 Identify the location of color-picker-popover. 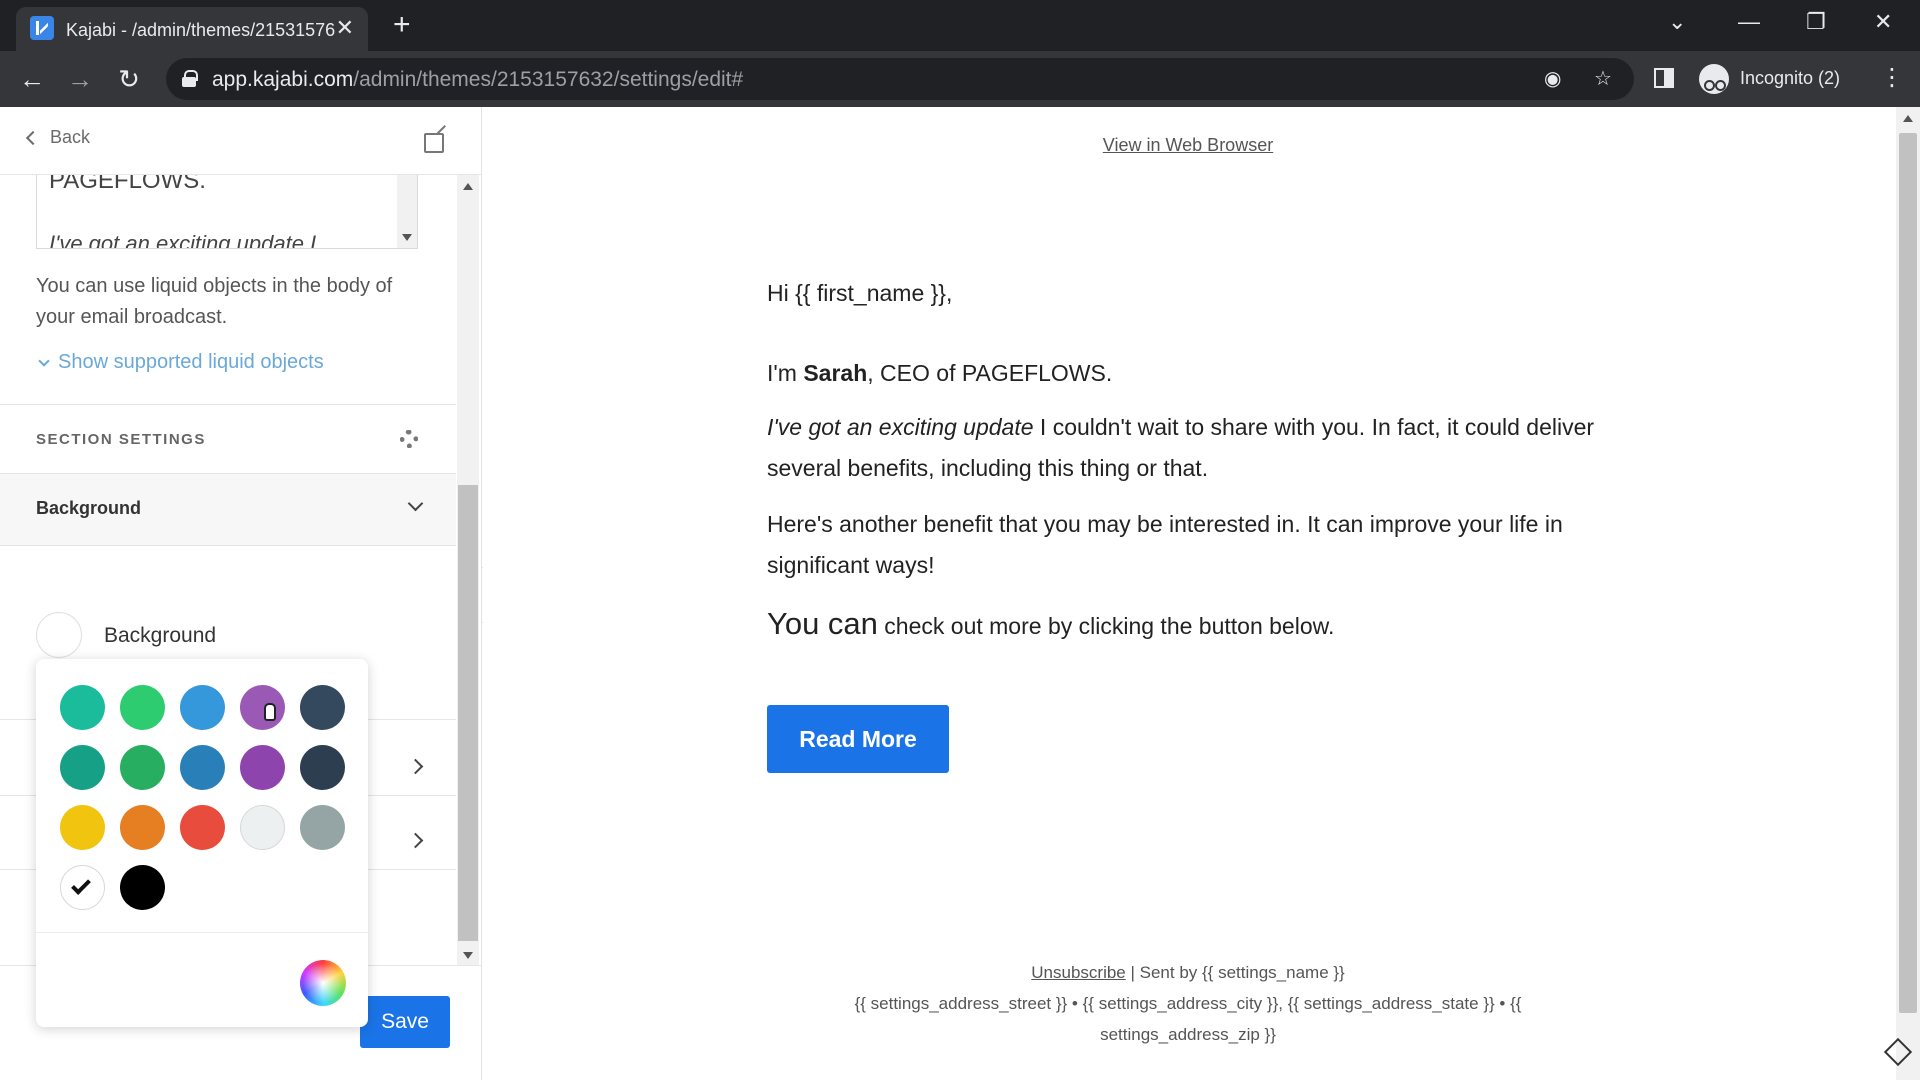
(202, 843).